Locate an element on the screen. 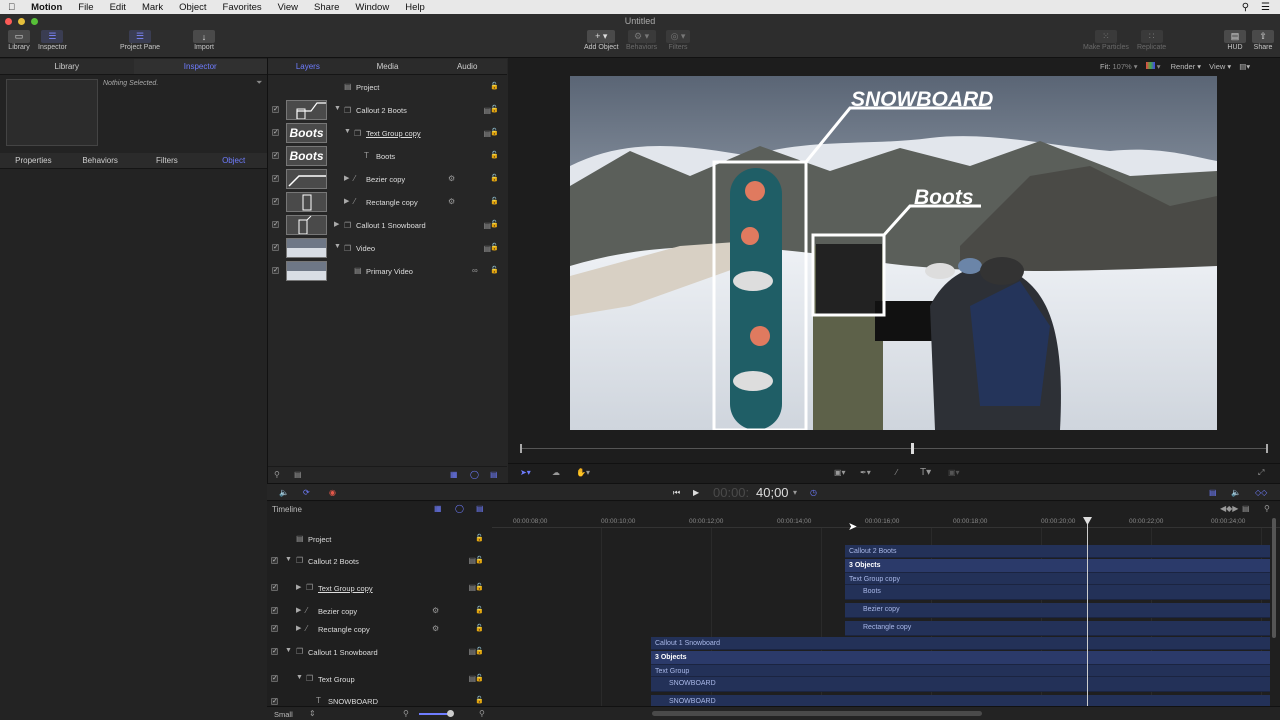 Image resolution: width=1280 pixels, height=720 pixels. play-icon: ▶ is located at coordinates (696, 492).